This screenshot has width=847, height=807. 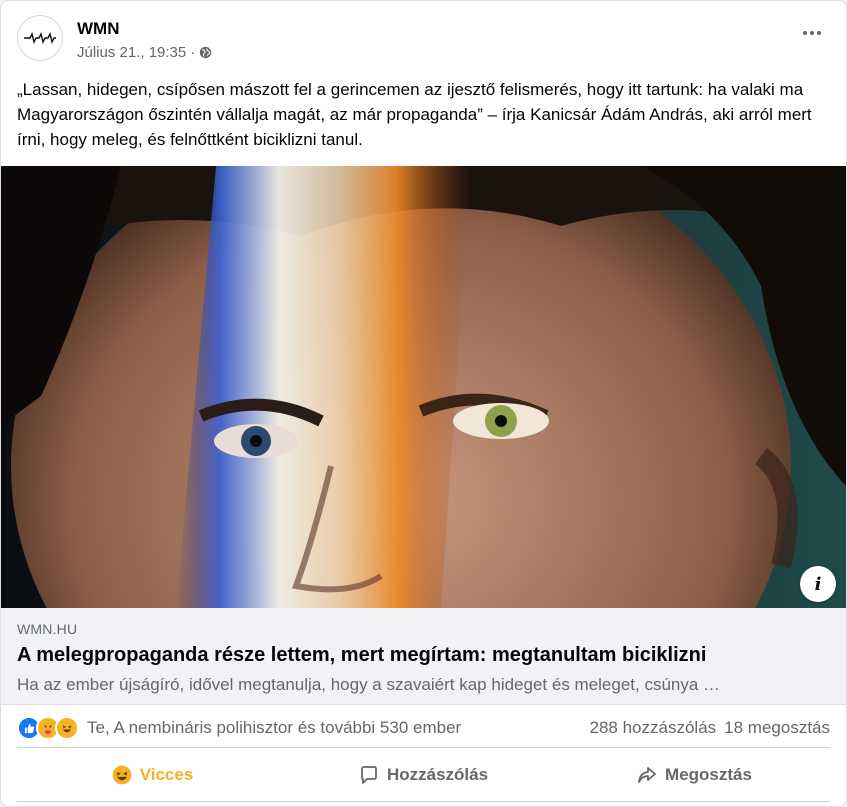 I want to click on counts: 288 hozzászólás 18 megosztás, so click(x=710, y=728).